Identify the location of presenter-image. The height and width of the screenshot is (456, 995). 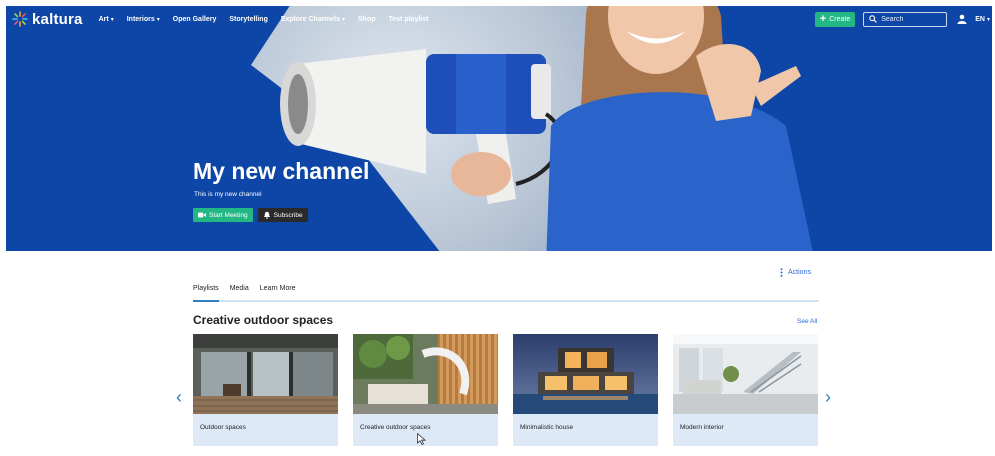
(679, 128).